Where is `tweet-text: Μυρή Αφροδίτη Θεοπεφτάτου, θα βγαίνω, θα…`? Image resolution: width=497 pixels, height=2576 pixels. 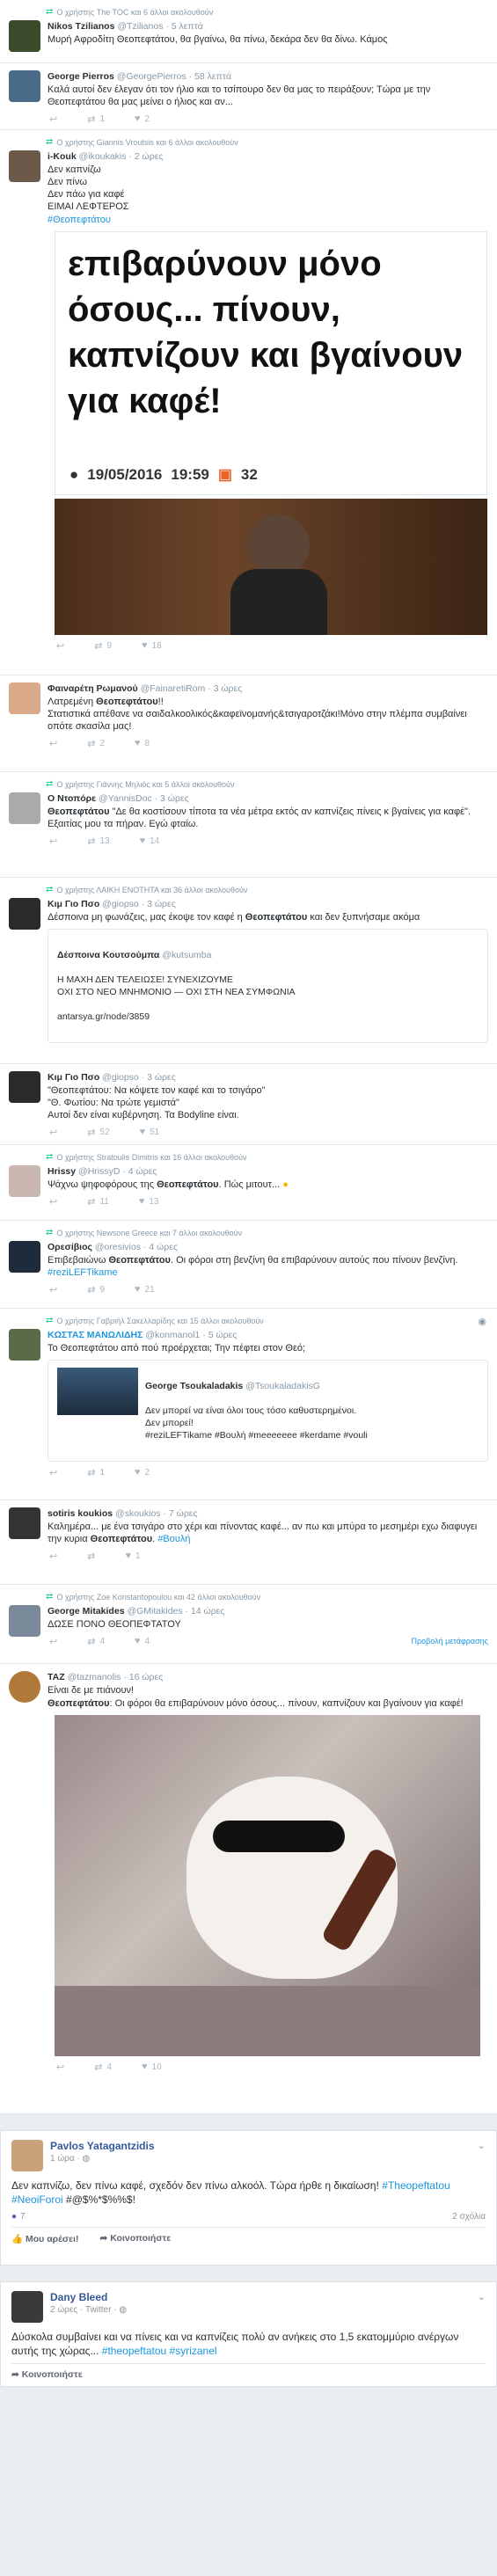 tweet-text: Μυρή Αφροδίτη Θεοπεφτάτου, θα βγαίνω, θα… is located at coordinates (218, 39).